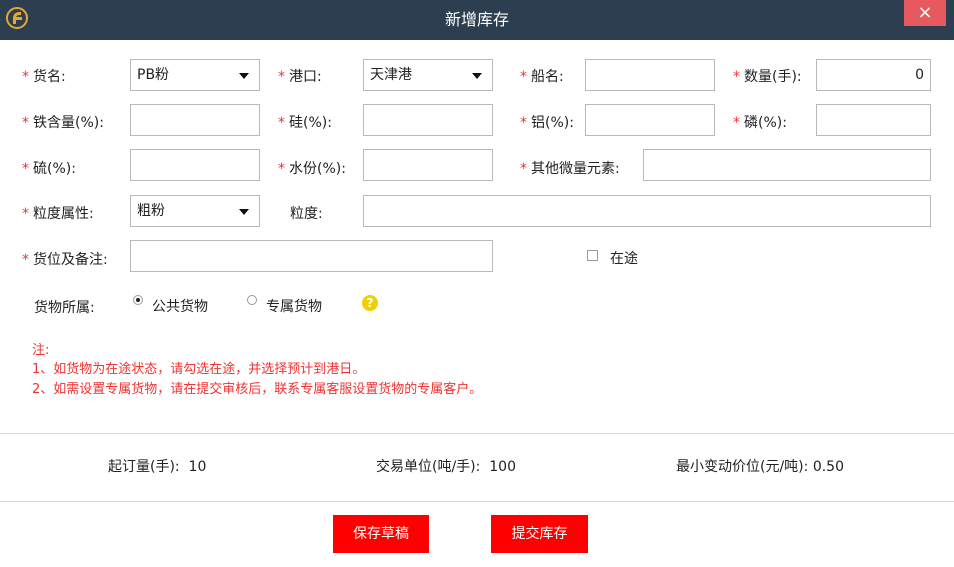 The image size is (954, 567). Describe the element at coordinates (195, 75) in the screenshot. I see `goods-name-select: PB粉` at that location.